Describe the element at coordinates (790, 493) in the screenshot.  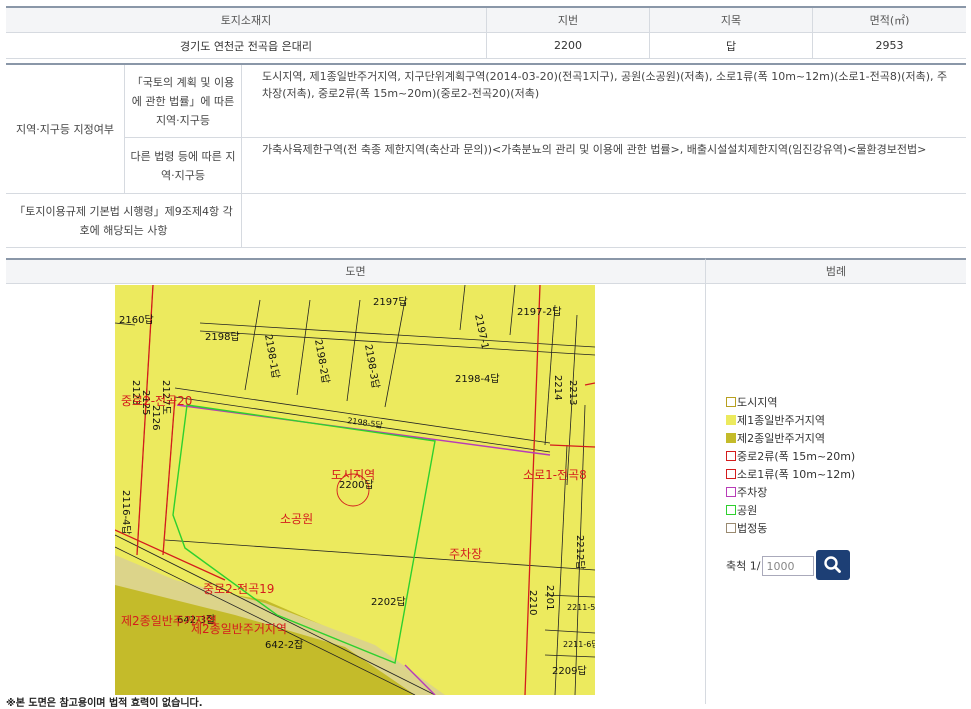
I see `legend-item-parking: 주차장` at that location.